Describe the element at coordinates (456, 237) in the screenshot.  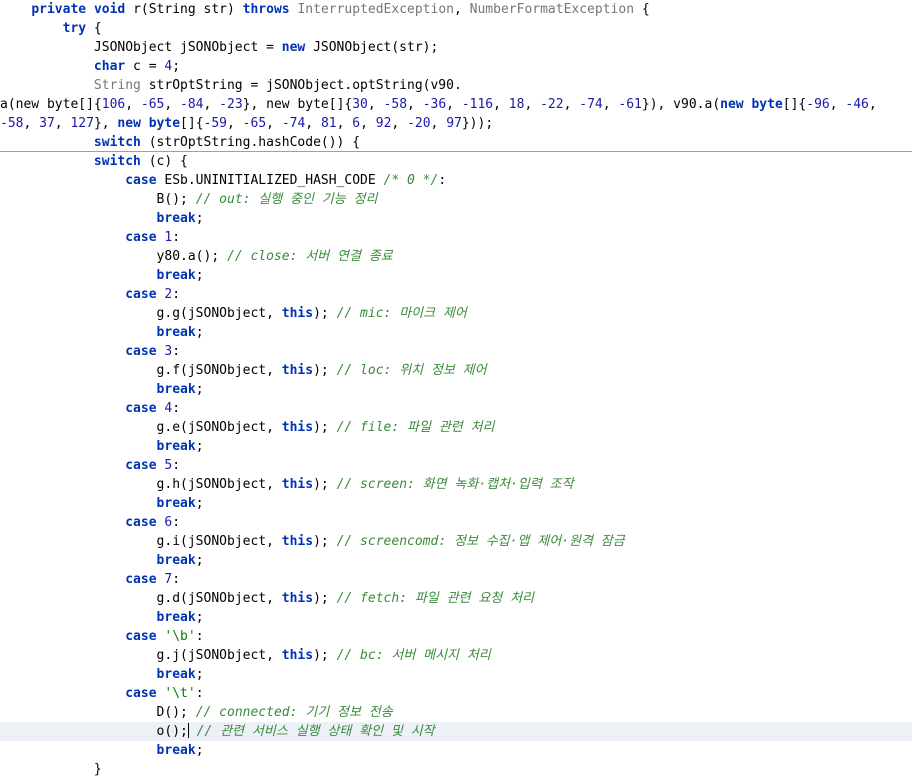
I see `code-line: case 1:` at that location.